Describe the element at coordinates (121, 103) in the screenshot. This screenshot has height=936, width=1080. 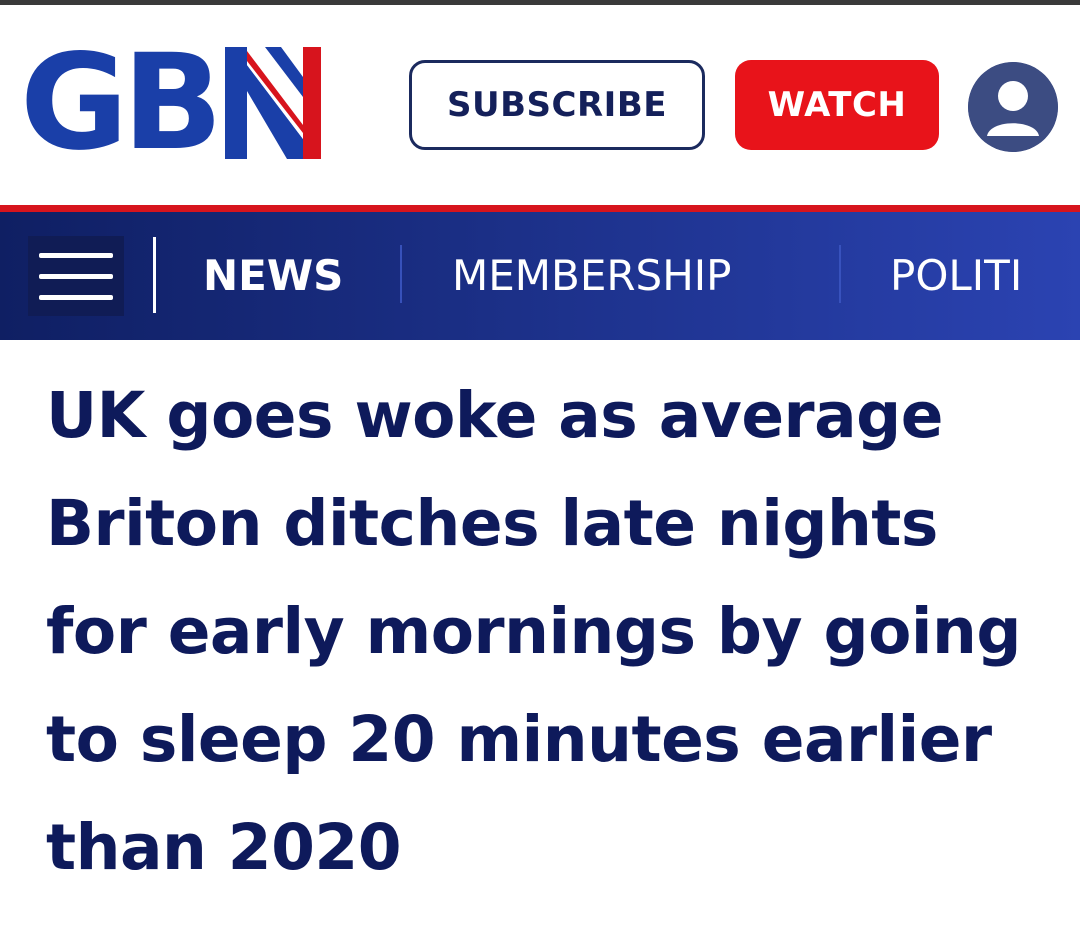
I see `logo-text: GB` at that location.